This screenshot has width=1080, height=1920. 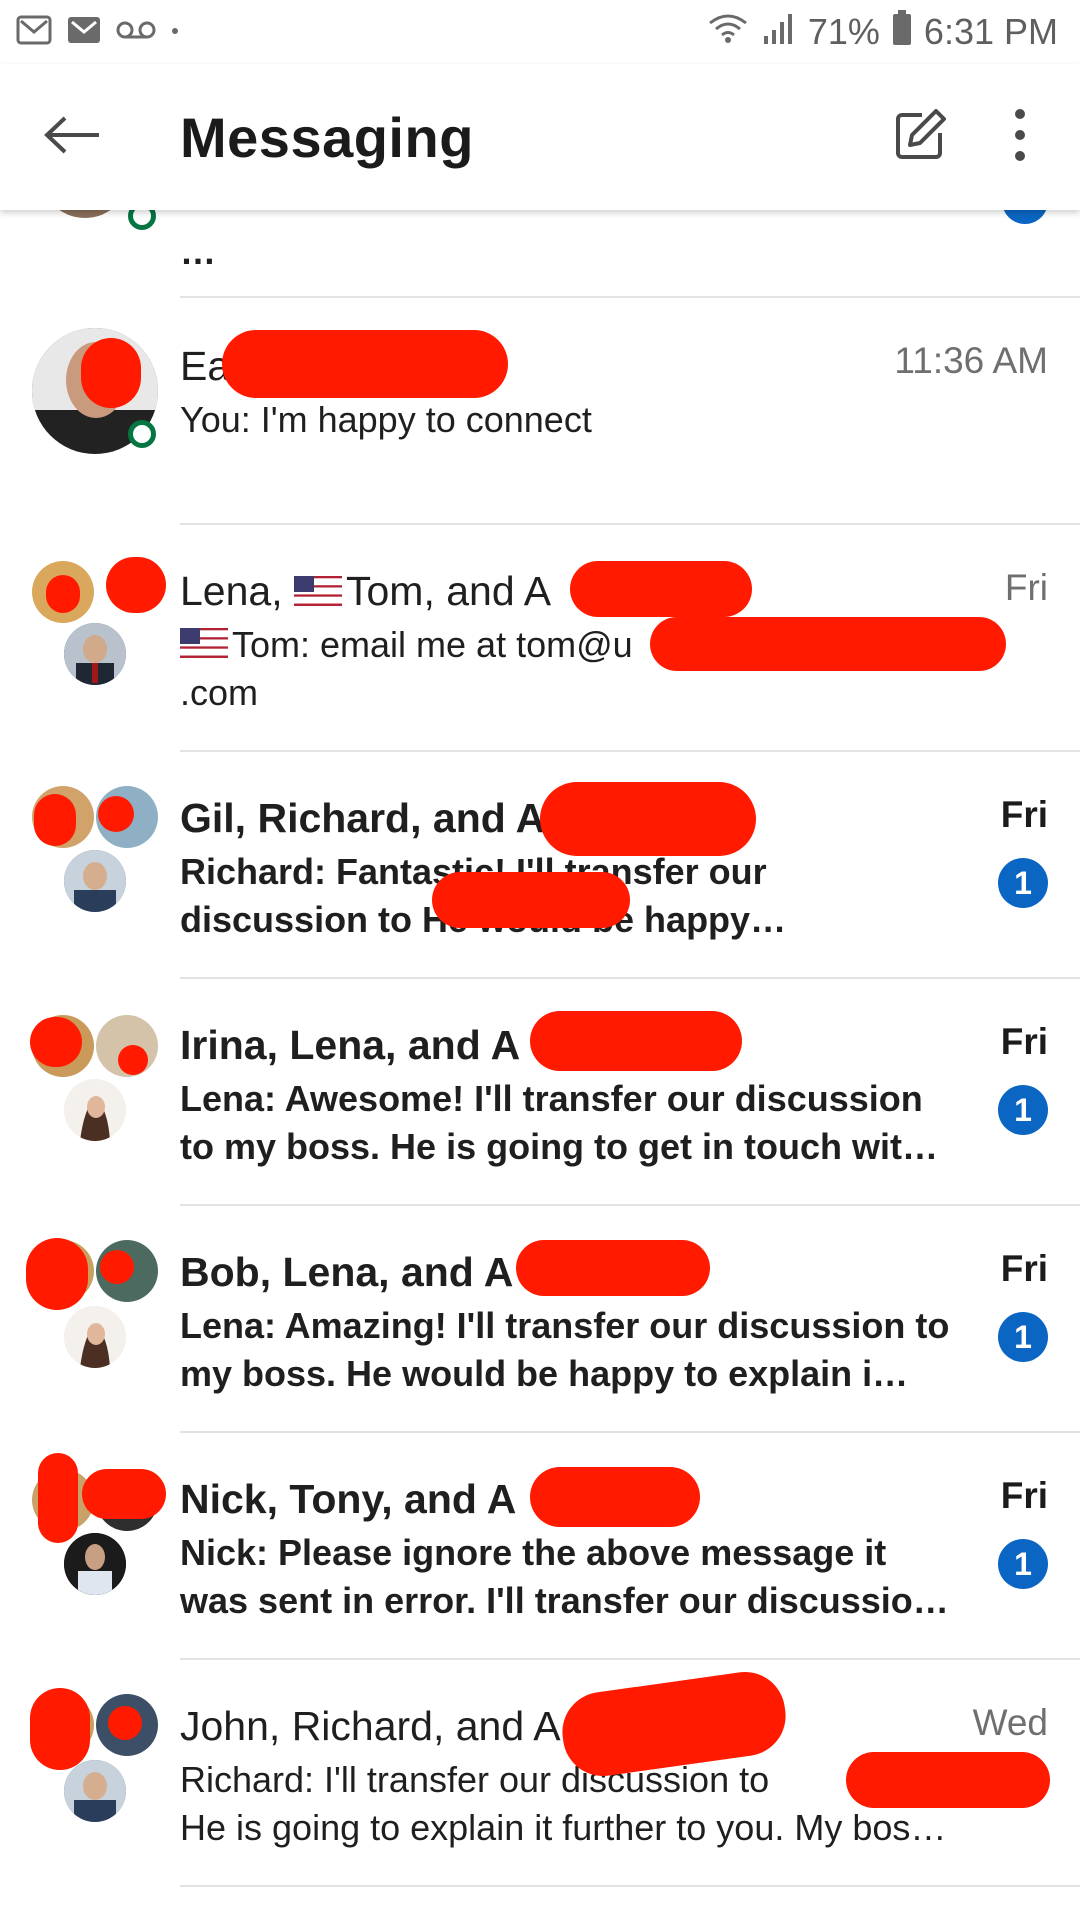 I want to click on dot-icon, so click(x=175, y=32).